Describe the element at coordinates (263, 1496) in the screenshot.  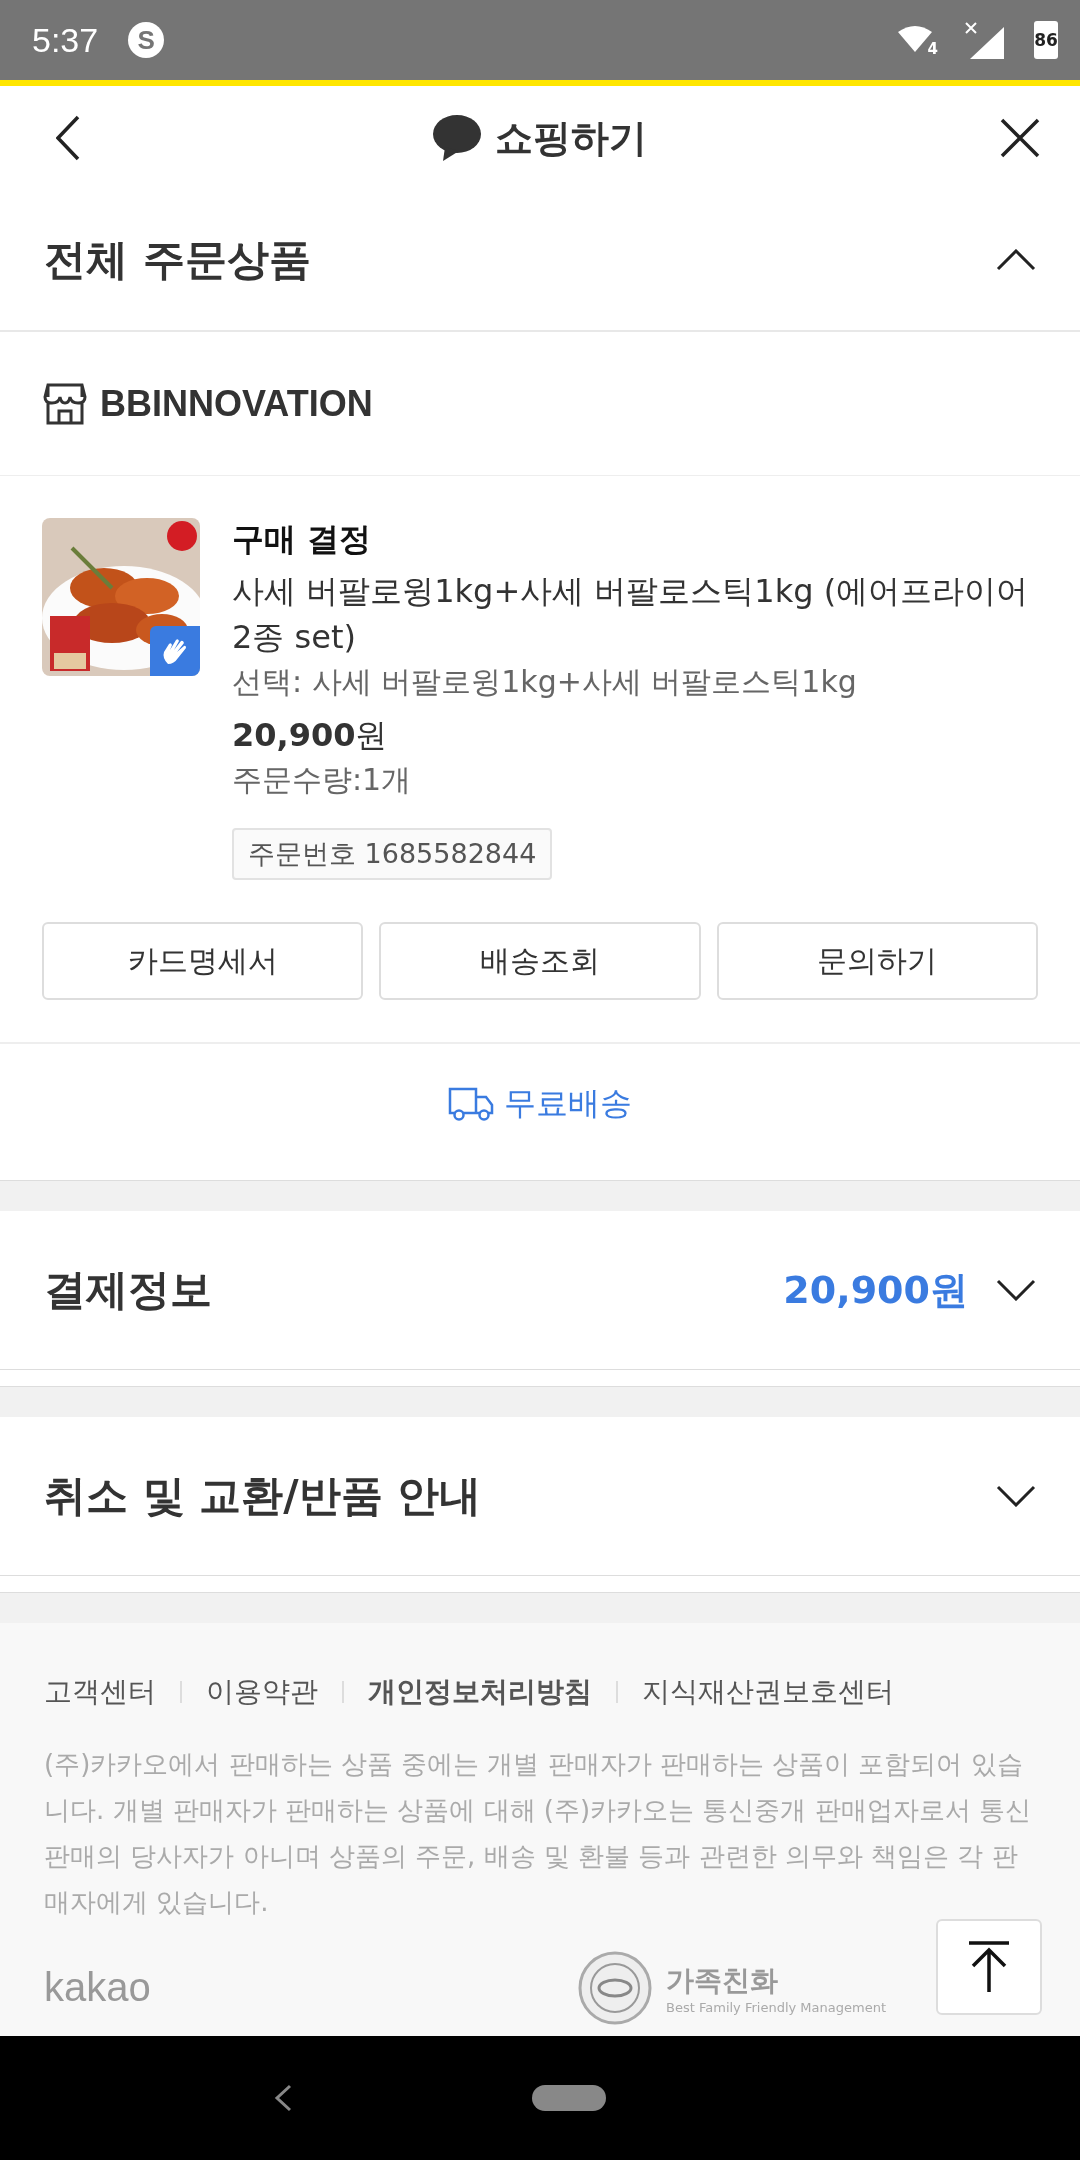
I see `section-title: 취소 및 교환/반품 안내` at that location.